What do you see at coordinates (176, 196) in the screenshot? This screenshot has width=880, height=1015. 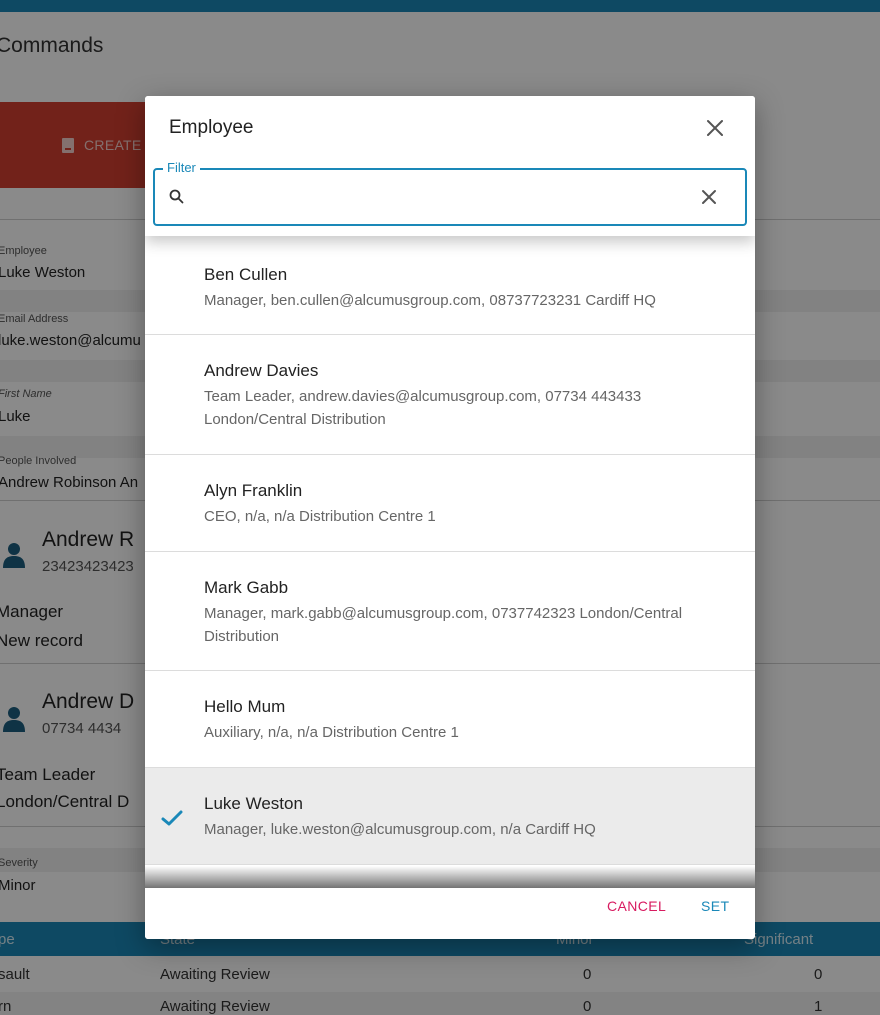 I see `search-icon` at bounding box center [176, 196].